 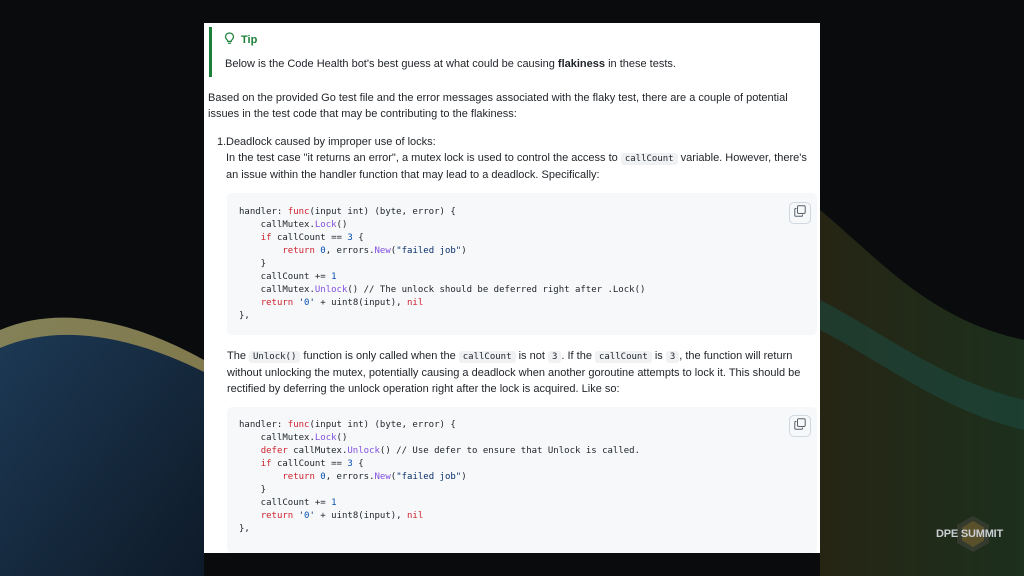 What do you see at coordinates (970, 534) in the screenshot?
I see `brand-name: DPE SUMMIT` at bounding box center [970, 534].